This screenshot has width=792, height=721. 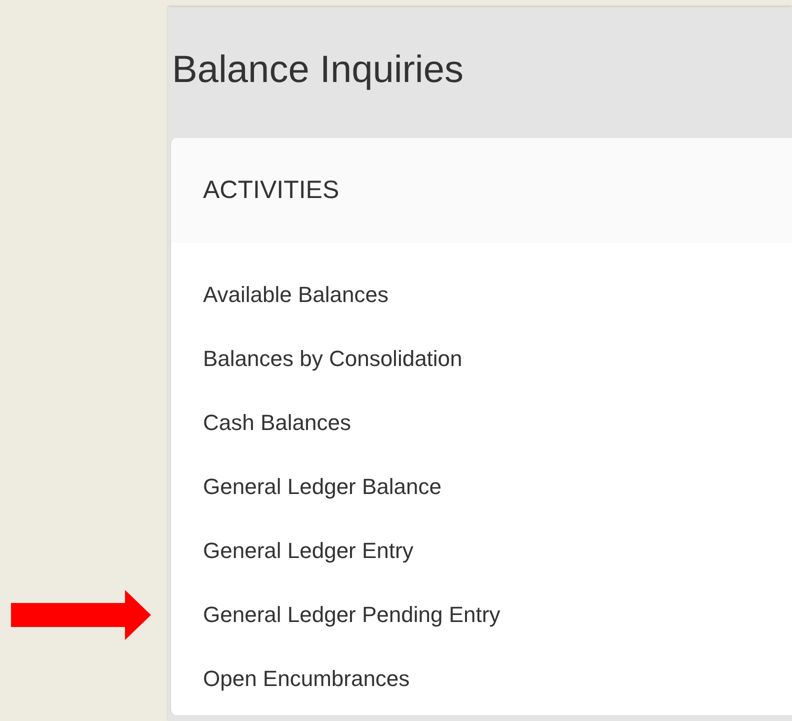 I want to click on activity-link: Open Encumbrances, so click(x=306, y=678).